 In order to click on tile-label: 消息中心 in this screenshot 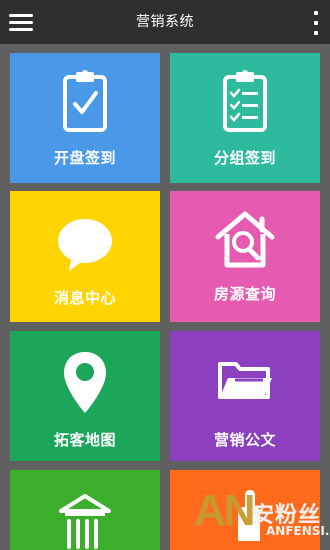, I will do `click(84, 298)`.